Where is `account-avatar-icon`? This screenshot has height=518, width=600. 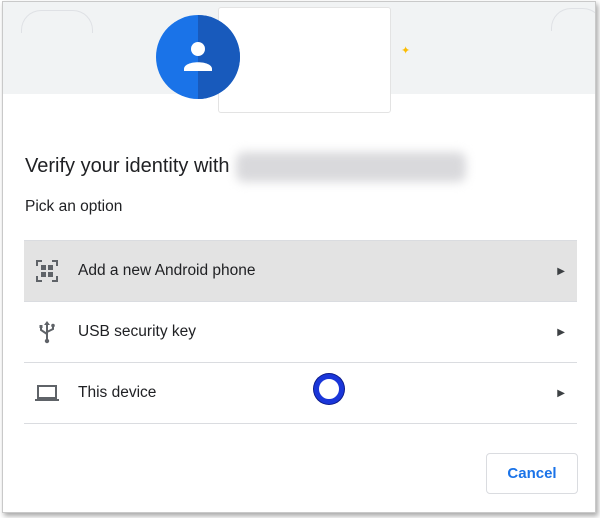
account-avatar-icon is located at coordinates (198, 57).